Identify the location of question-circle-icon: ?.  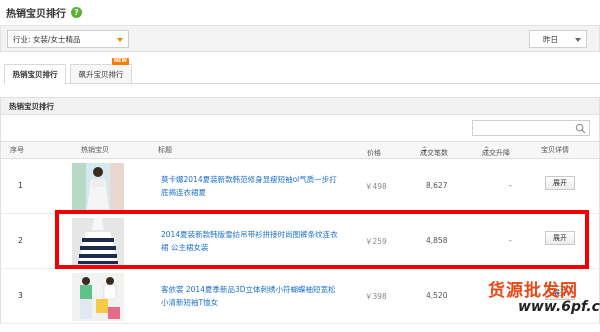
(76, 12).